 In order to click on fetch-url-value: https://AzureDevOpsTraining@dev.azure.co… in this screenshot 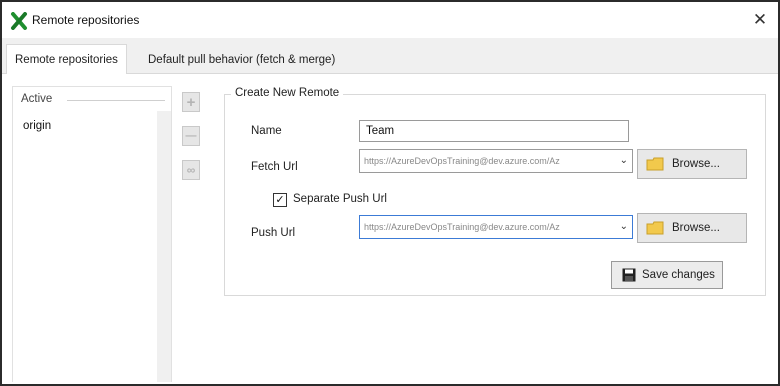, I will do `click(462, 161)`.